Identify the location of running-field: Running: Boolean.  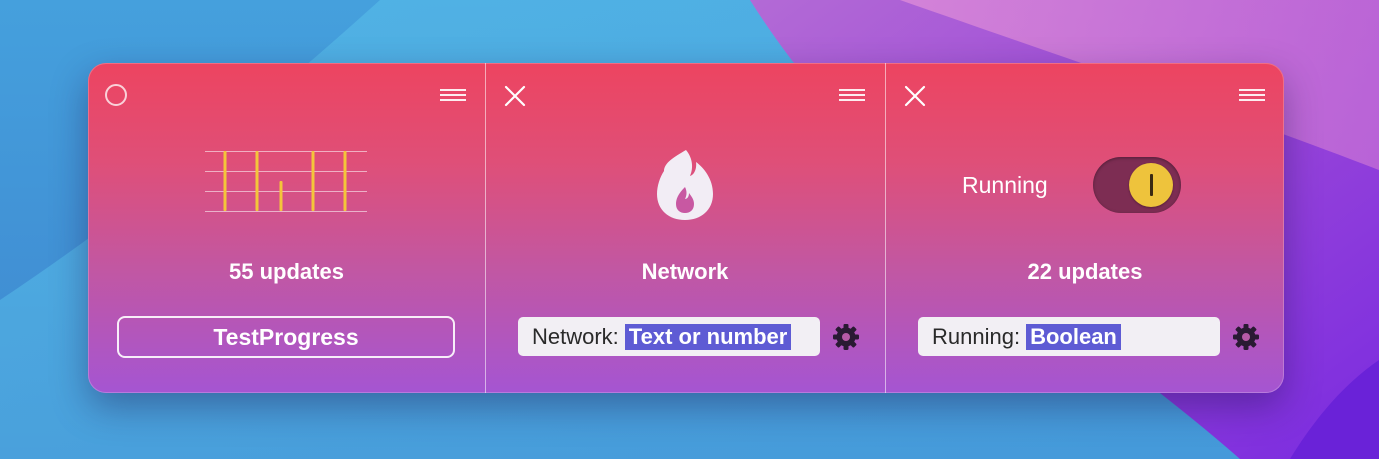
(1069, 336).